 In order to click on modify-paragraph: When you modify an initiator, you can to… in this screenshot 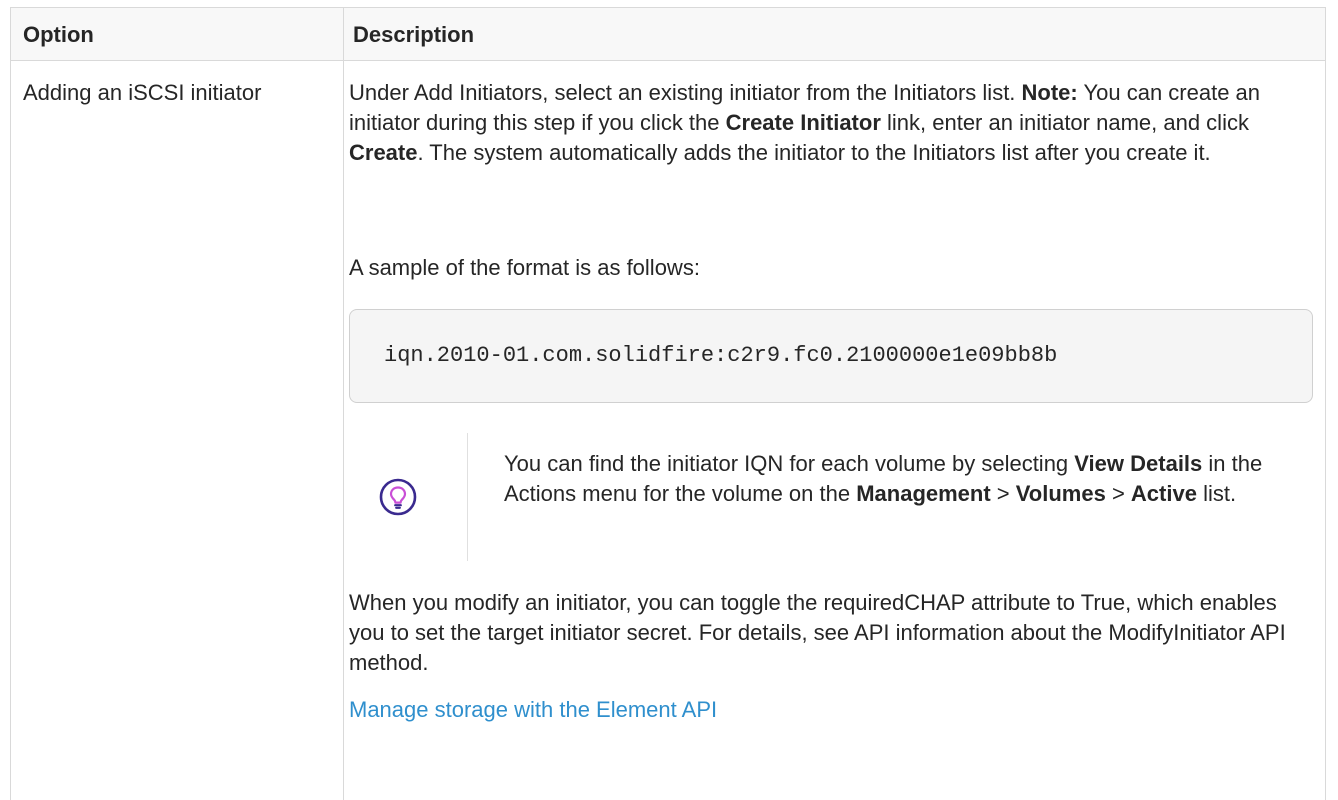, I will do `click(817, 632)`.